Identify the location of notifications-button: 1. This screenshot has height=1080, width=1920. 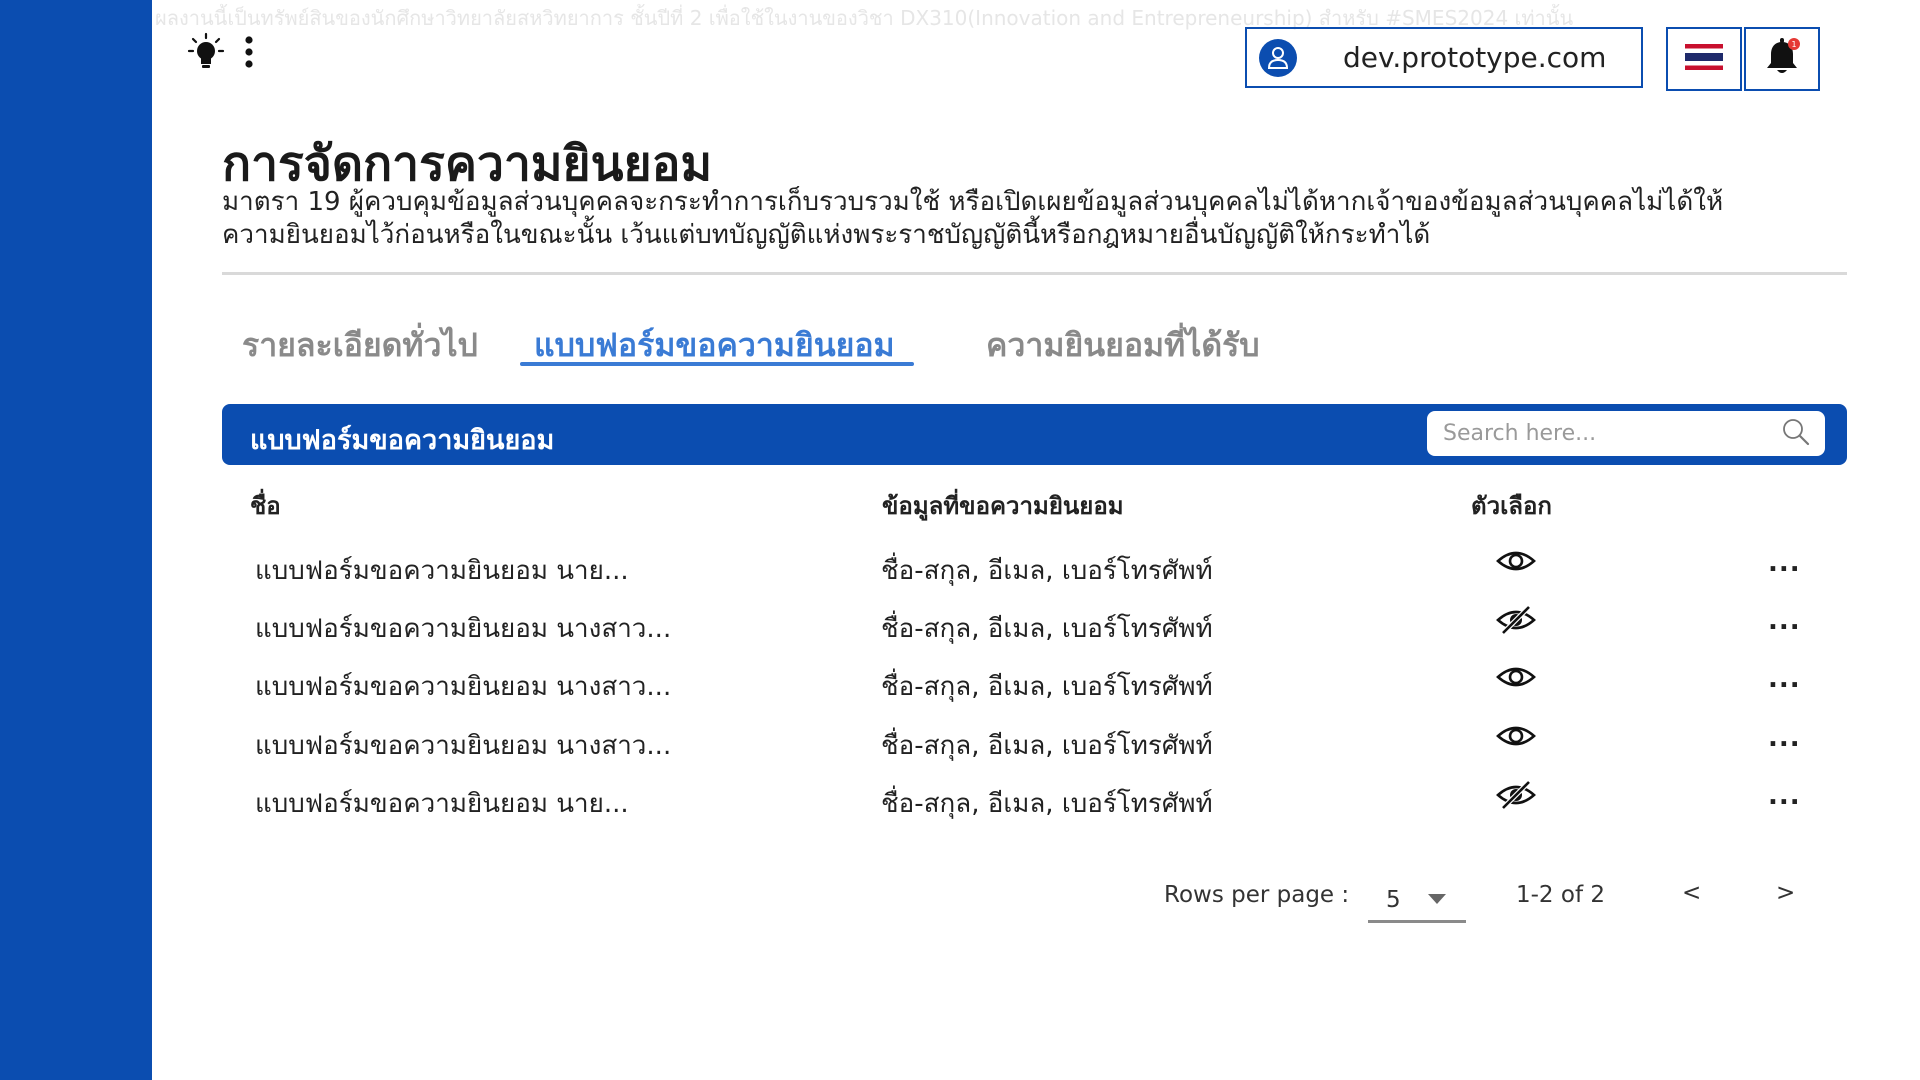
(1782, 59).